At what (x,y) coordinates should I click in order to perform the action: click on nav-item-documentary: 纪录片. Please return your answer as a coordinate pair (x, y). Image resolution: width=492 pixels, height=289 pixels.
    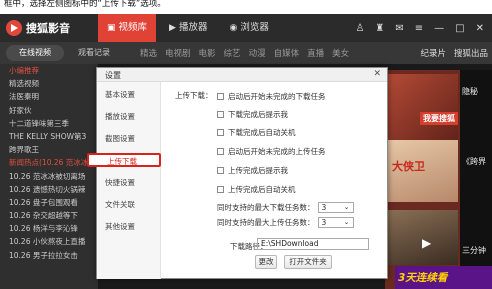
    Looking at the image, I should click on (433, 53).